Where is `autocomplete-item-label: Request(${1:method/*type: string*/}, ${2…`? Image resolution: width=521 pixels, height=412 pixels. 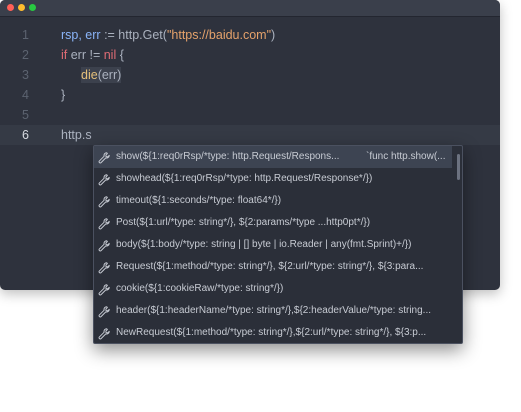
autocomplete-item-label: Request(${1:method/*type: string*/}, ${2… is located at coordinates (270, 266).